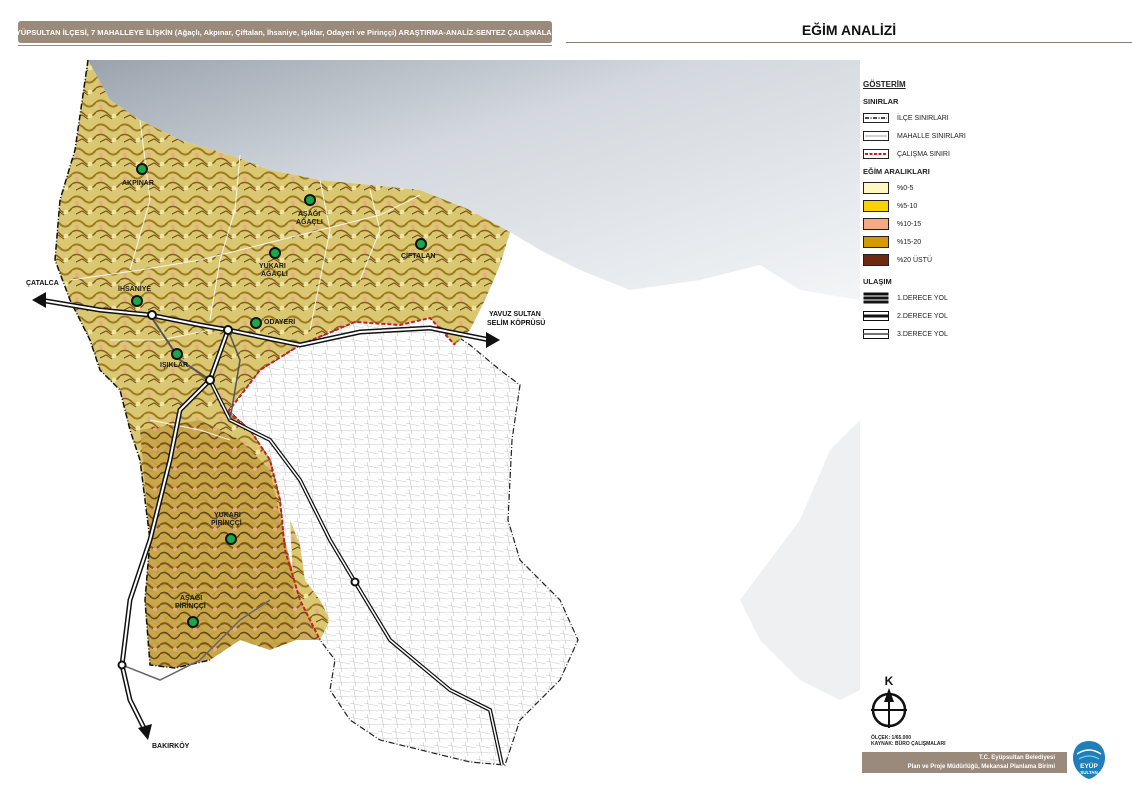 The image size is (1132, 800). I want to click on place-label-asagi-pirincci-1: AŞAĞI, so click(191, 598).